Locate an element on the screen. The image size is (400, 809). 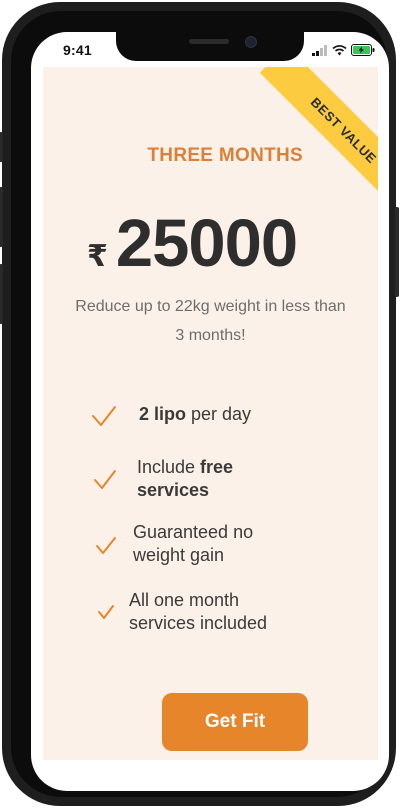
front-camera is located at coordinates (251, 42).